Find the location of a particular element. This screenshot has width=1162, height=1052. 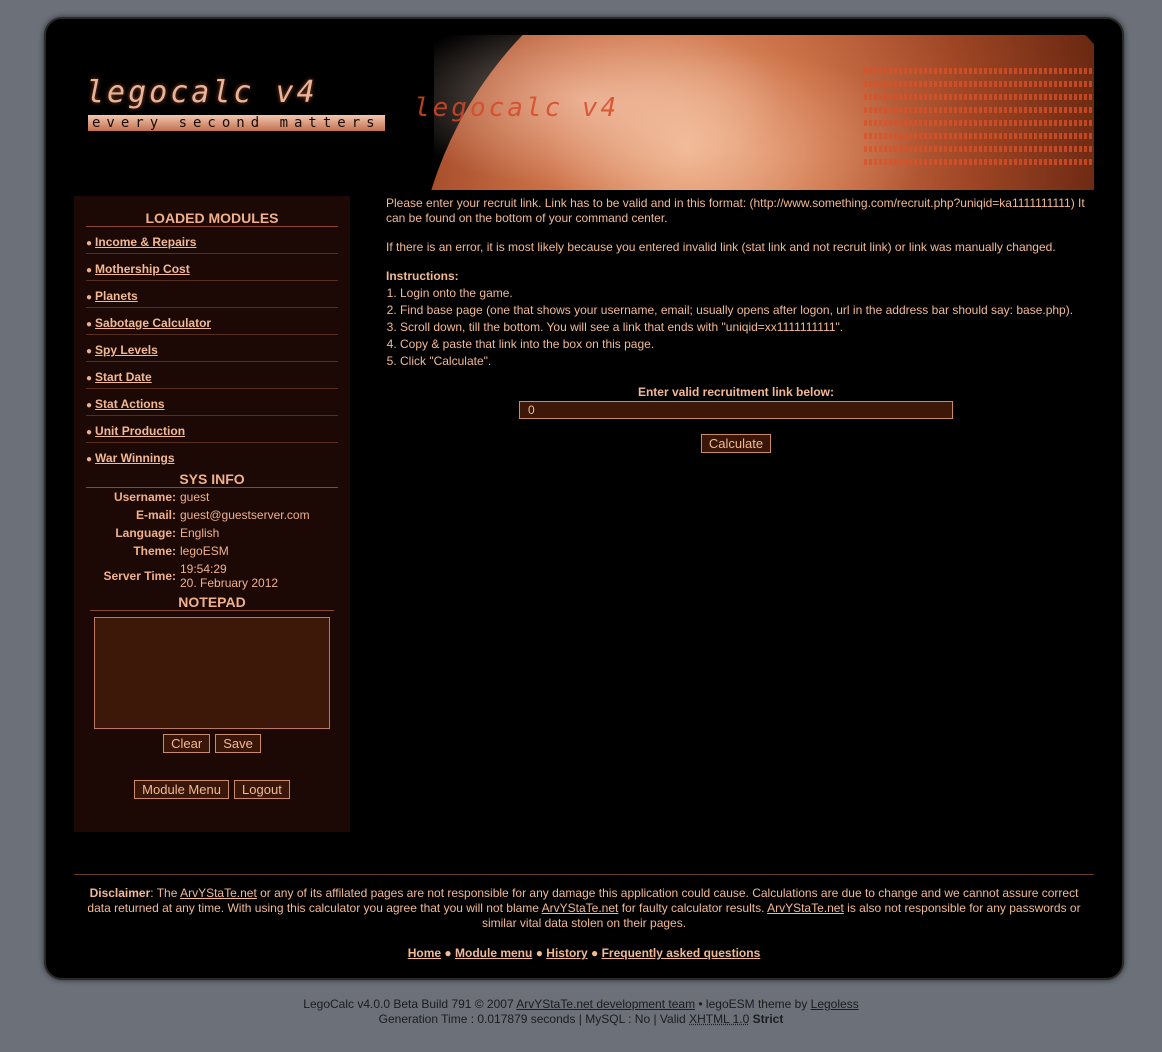

ghost-logo: legocalc v4 is located at coordinates (517, 108).